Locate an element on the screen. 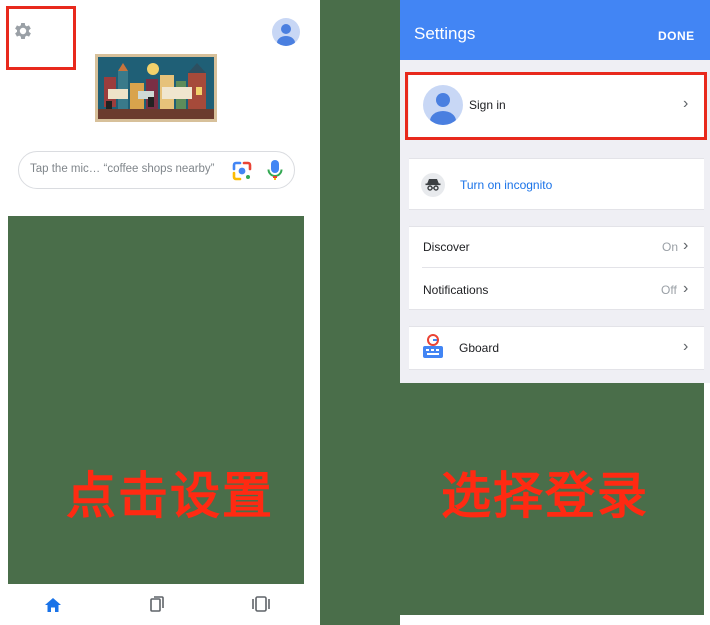 This screenshot has width=710, height=625. gboard-row is located at coordinates (556, 348).